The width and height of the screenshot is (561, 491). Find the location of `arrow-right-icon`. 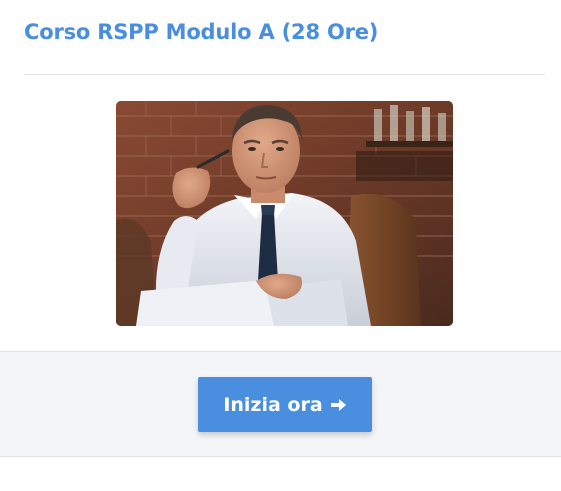

arrow-right-icon is located at coordinates (338, 405).